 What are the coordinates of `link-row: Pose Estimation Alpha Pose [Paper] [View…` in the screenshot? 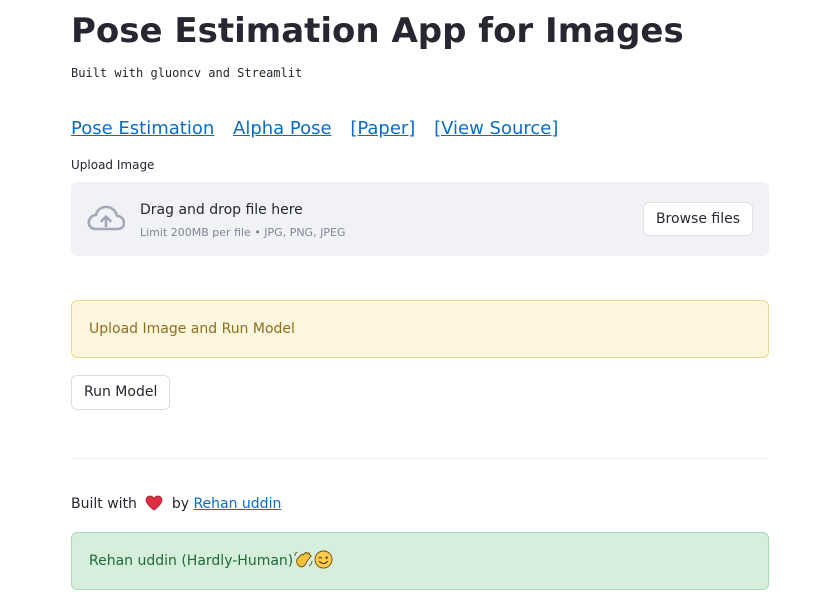 It's located at (321, 129).